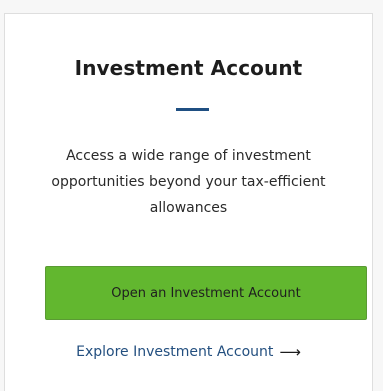 Image resolution: width=383 pixels, height=391 pixels. Describe the element at coordinates (188, 68) in the screenshot. I see `card-title: Investment Account` at that location.